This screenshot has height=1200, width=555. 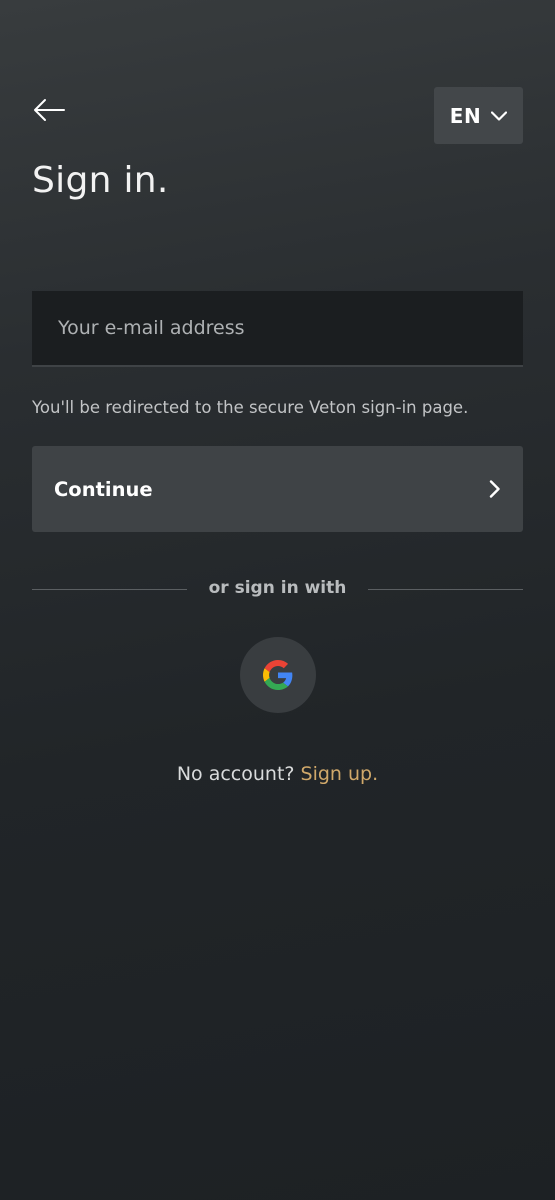 What do you see at coordinates (100, 180) in the screenshot?
I see `page-title: Sign in.` at bounding box center [100, 180].